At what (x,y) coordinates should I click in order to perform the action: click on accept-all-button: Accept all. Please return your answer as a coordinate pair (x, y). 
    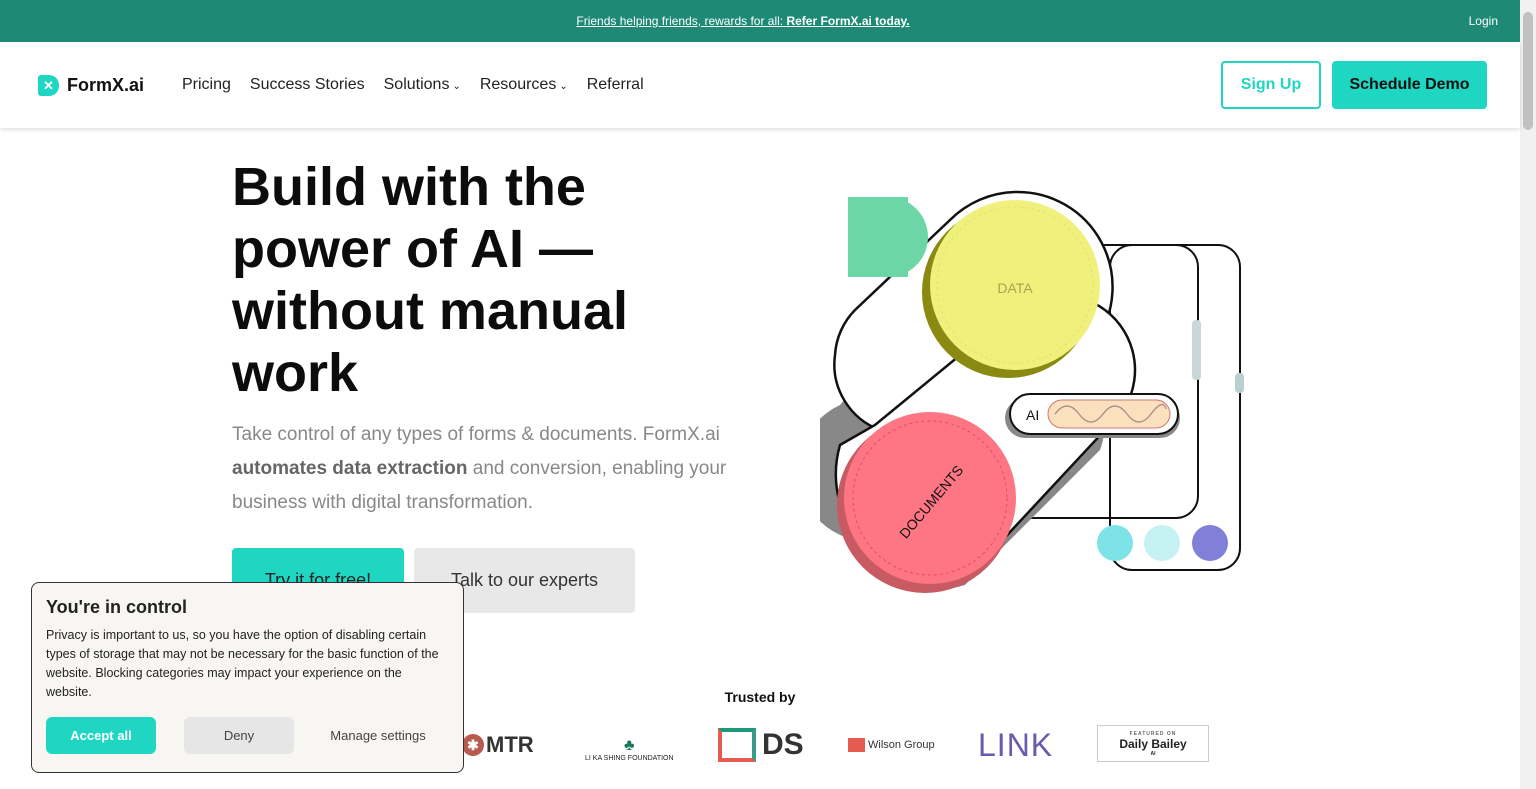
    Looking at the image, I should click on (101, 735).